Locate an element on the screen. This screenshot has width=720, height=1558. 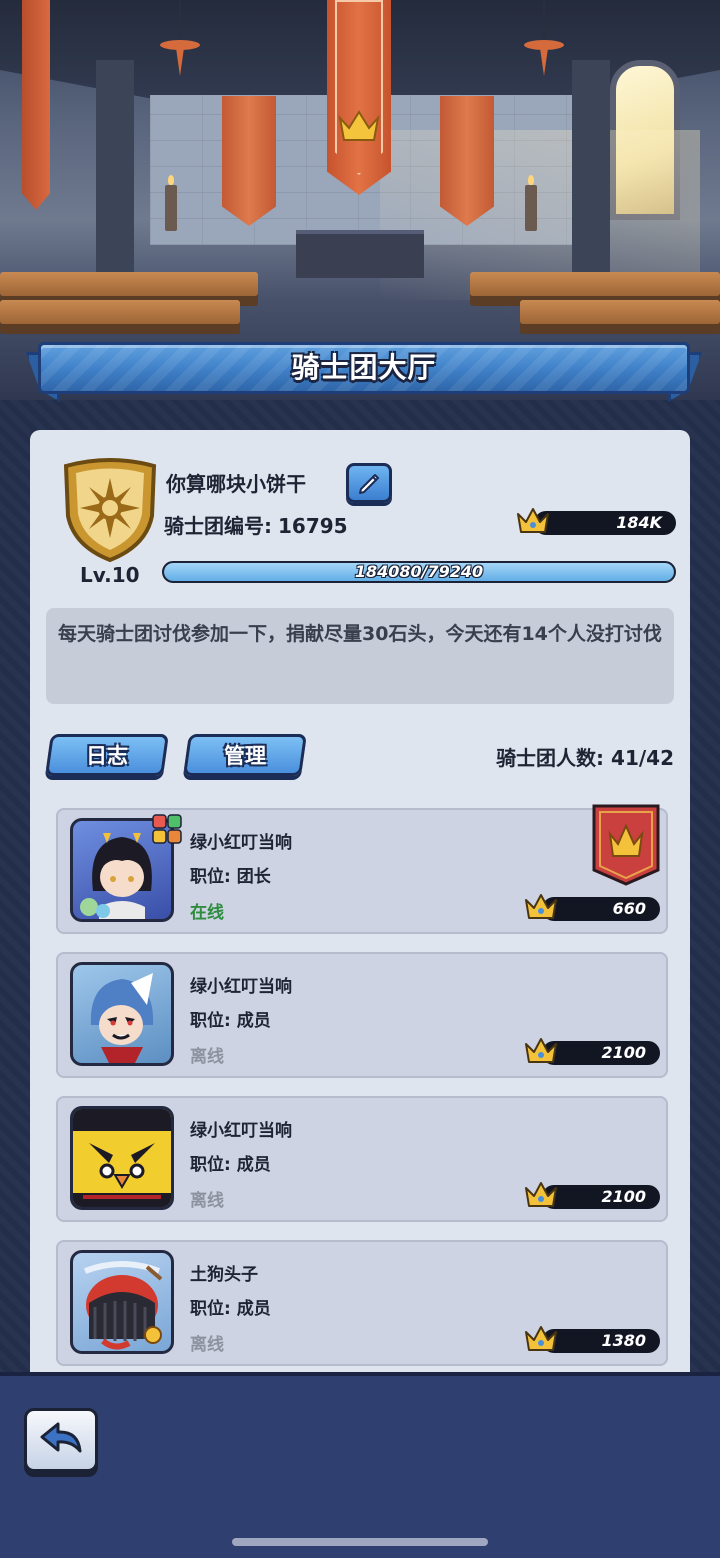
blue-wolf-boy-avatar-icon is located at coordinates (122, 1018).